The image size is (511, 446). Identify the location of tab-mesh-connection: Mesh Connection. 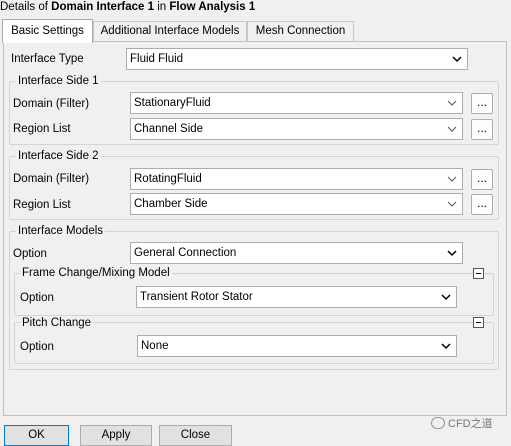
(300, 31).